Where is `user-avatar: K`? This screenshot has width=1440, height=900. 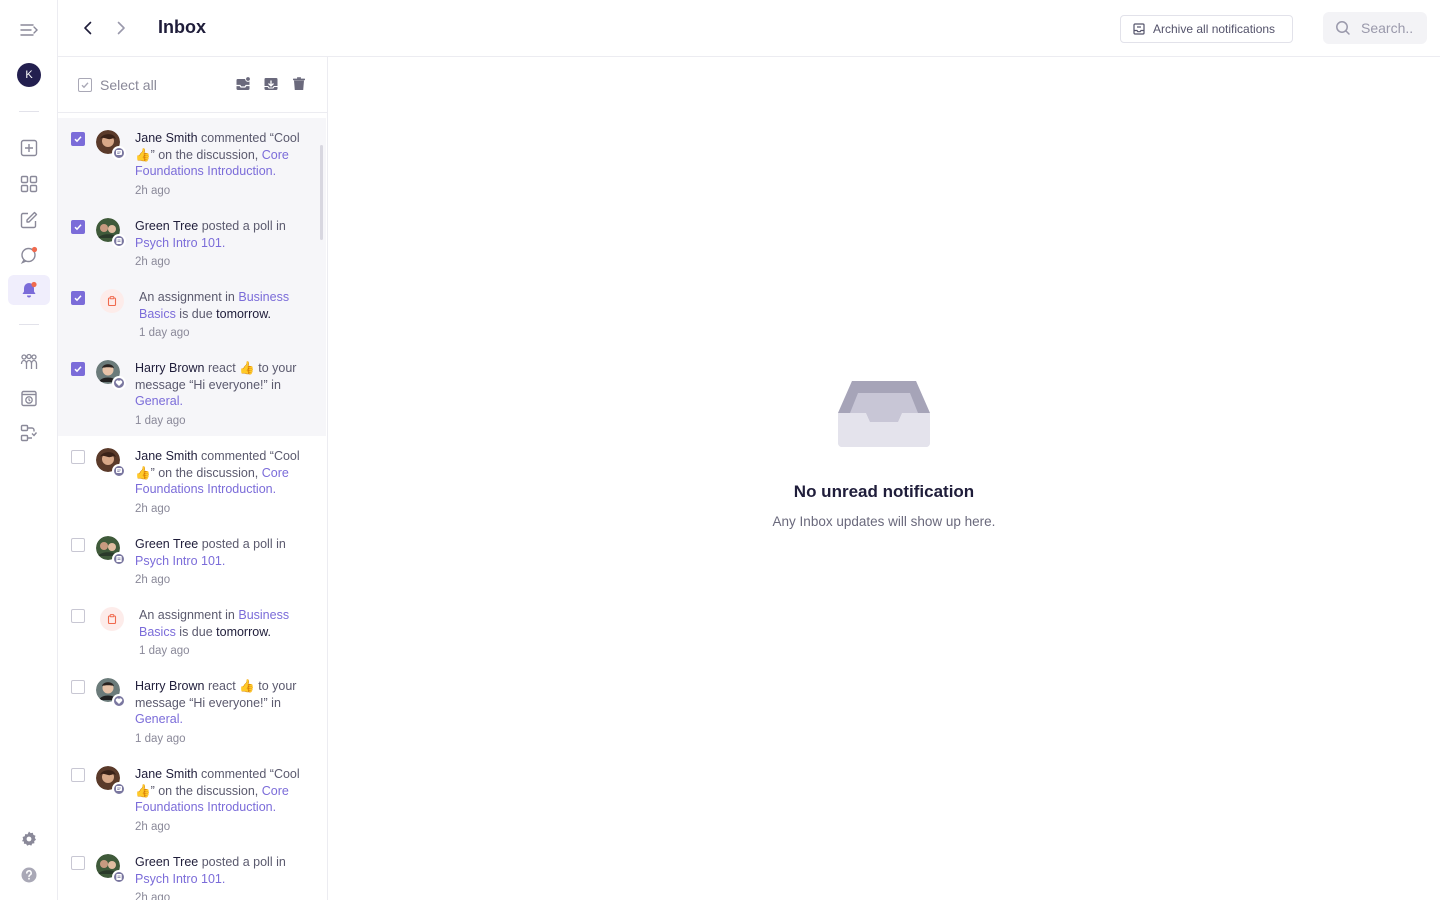
user-avatar: K is located at coordinates (29, 75).